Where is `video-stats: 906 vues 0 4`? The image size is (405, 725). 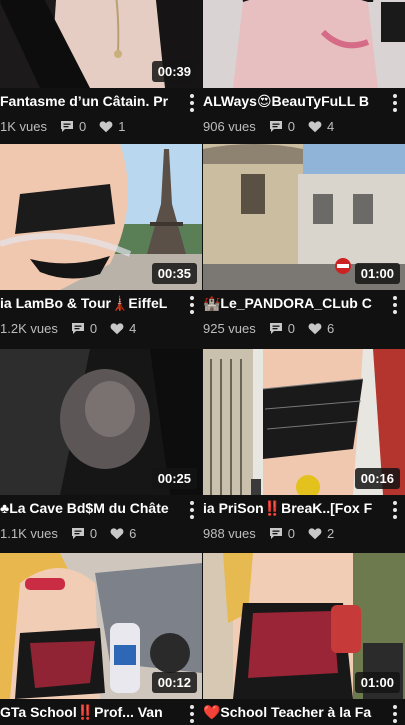 video-stats: 906 vues 0 4 is located at coordinates (268, 126).